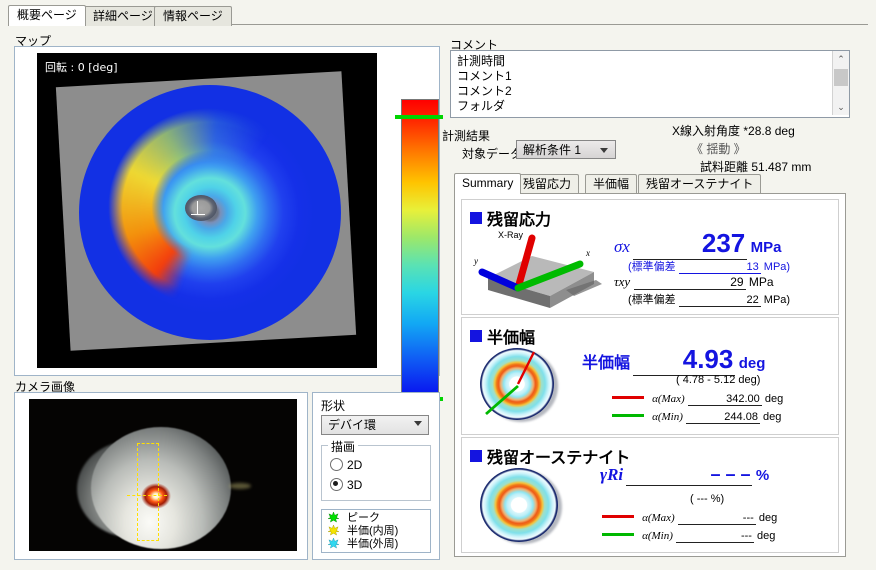 The height and width of the screenshot is (570, 876). I want to click on tab-label: 残留オーステナイト, so click(700, 184).